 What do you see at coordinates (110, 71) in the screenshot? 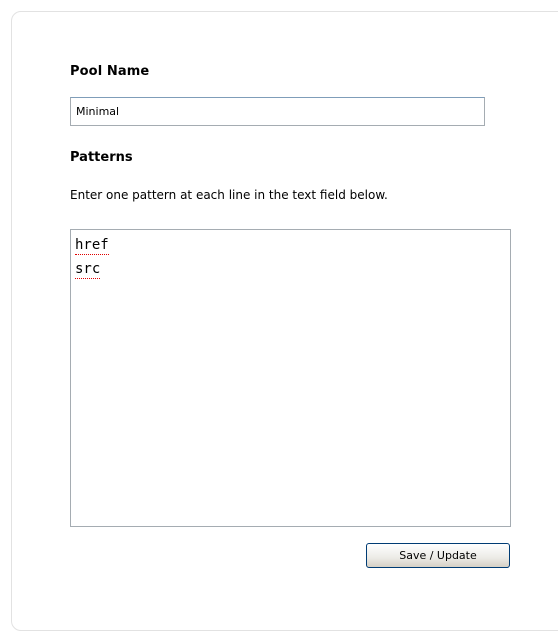
I see `pool-name-label: Pool Name` at bounding box center [110, 71].